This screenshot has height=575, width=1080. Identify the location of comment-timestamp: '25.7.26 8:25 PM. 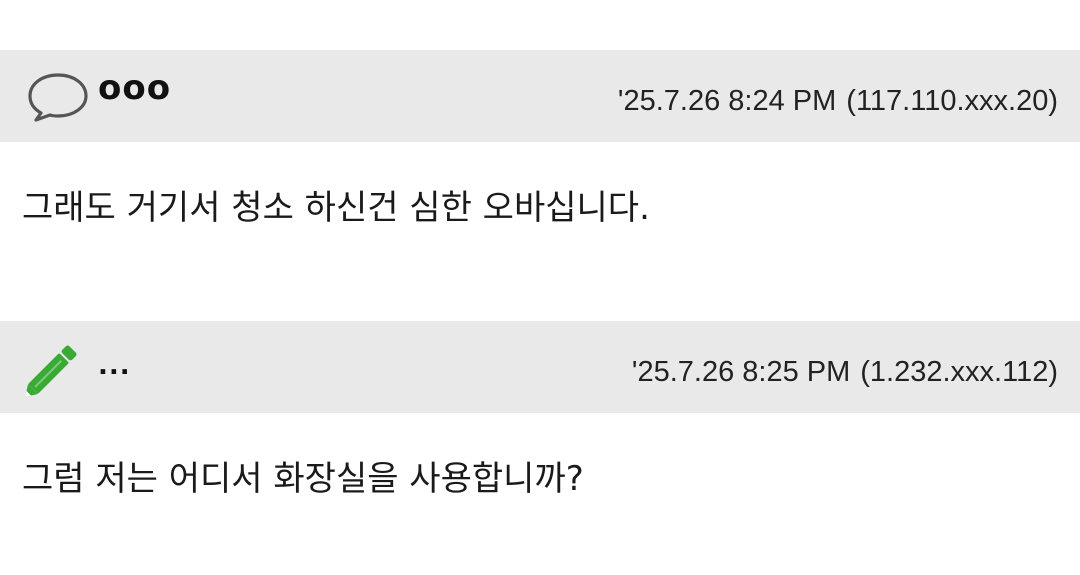
(741, 372).